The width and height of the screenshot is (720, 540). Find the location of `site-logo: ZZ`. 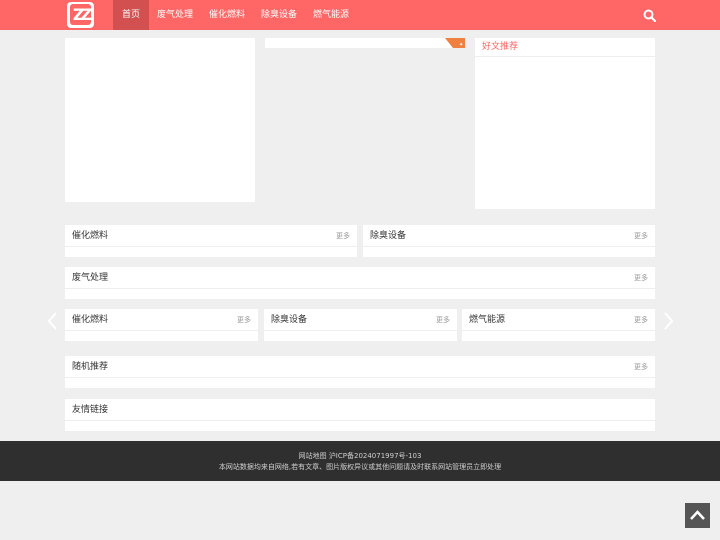

site-logo: ZZ is located at coordinates (80, 15).